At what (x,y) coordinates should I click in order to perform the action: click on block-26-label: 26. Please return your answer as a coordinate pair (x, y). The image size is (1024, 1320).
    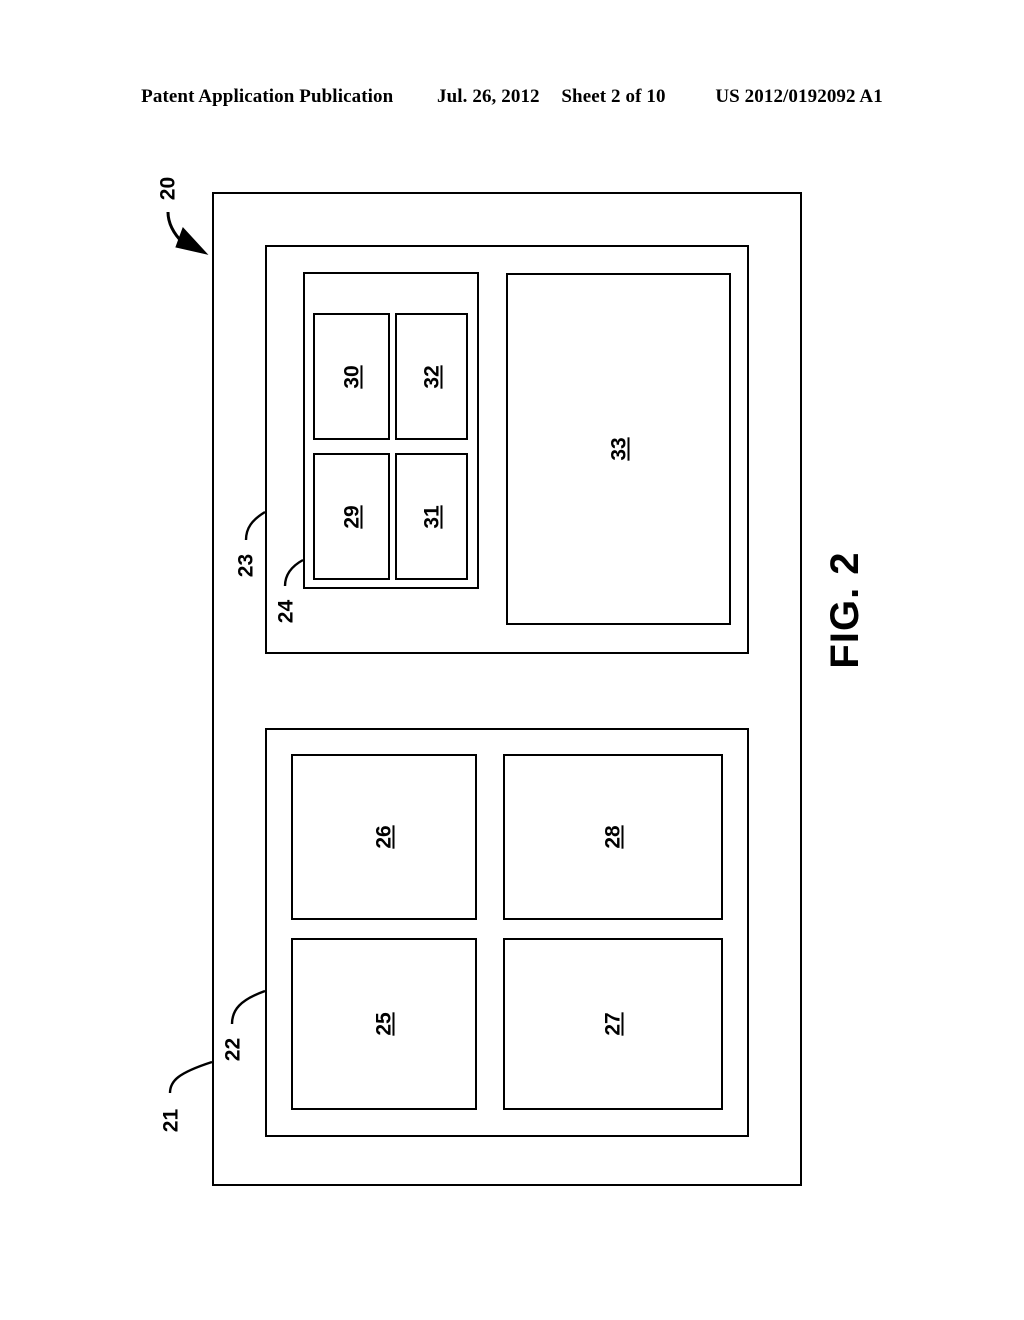
    Looking at the image, I should click on (384, 837).